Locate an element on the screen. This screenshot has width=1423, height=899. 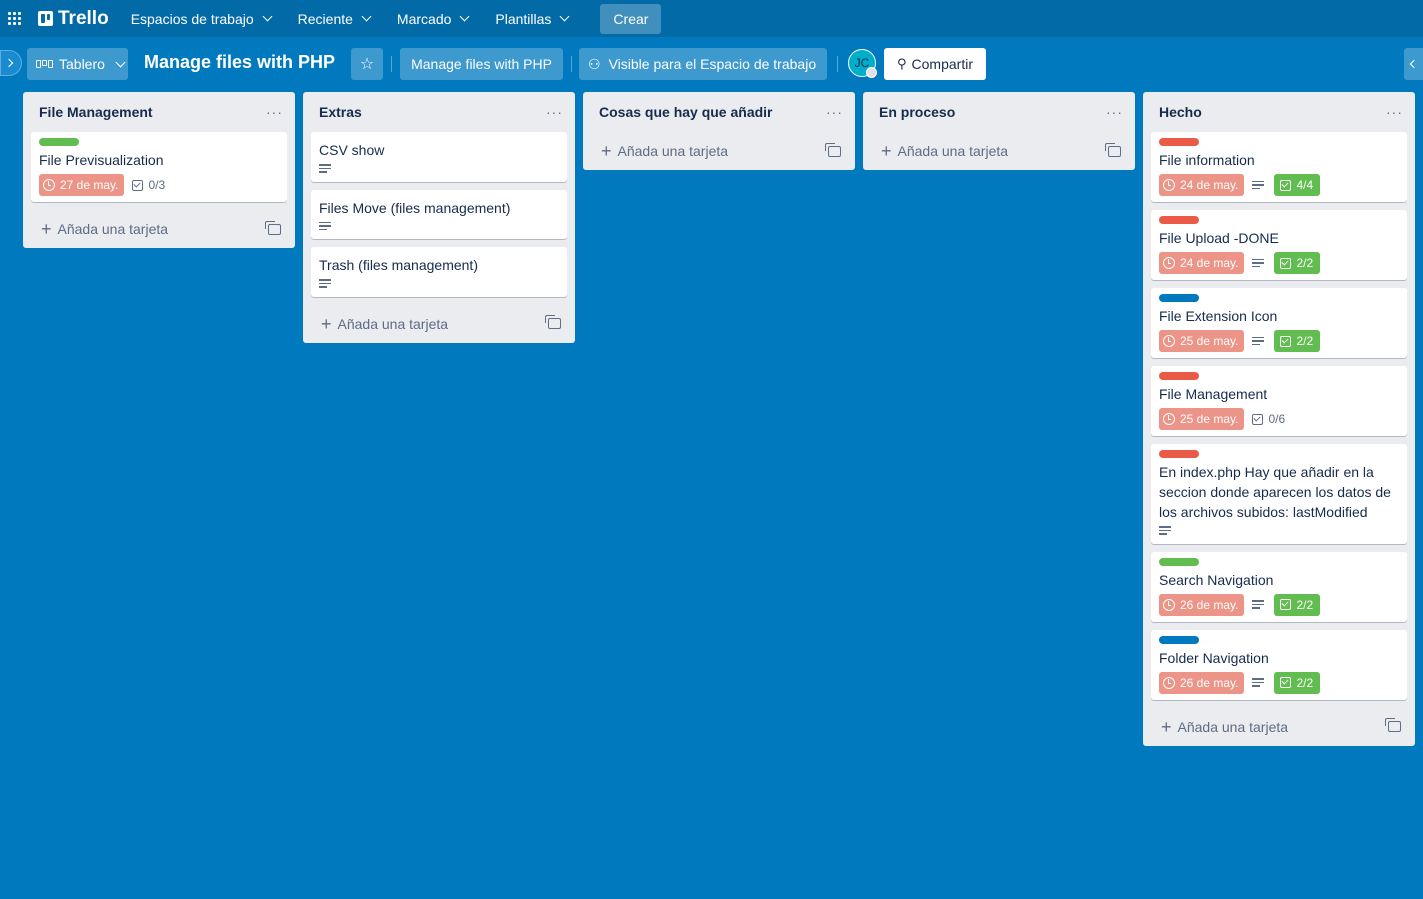
nav-recent: Reciente is located at coordinates (334, 19).